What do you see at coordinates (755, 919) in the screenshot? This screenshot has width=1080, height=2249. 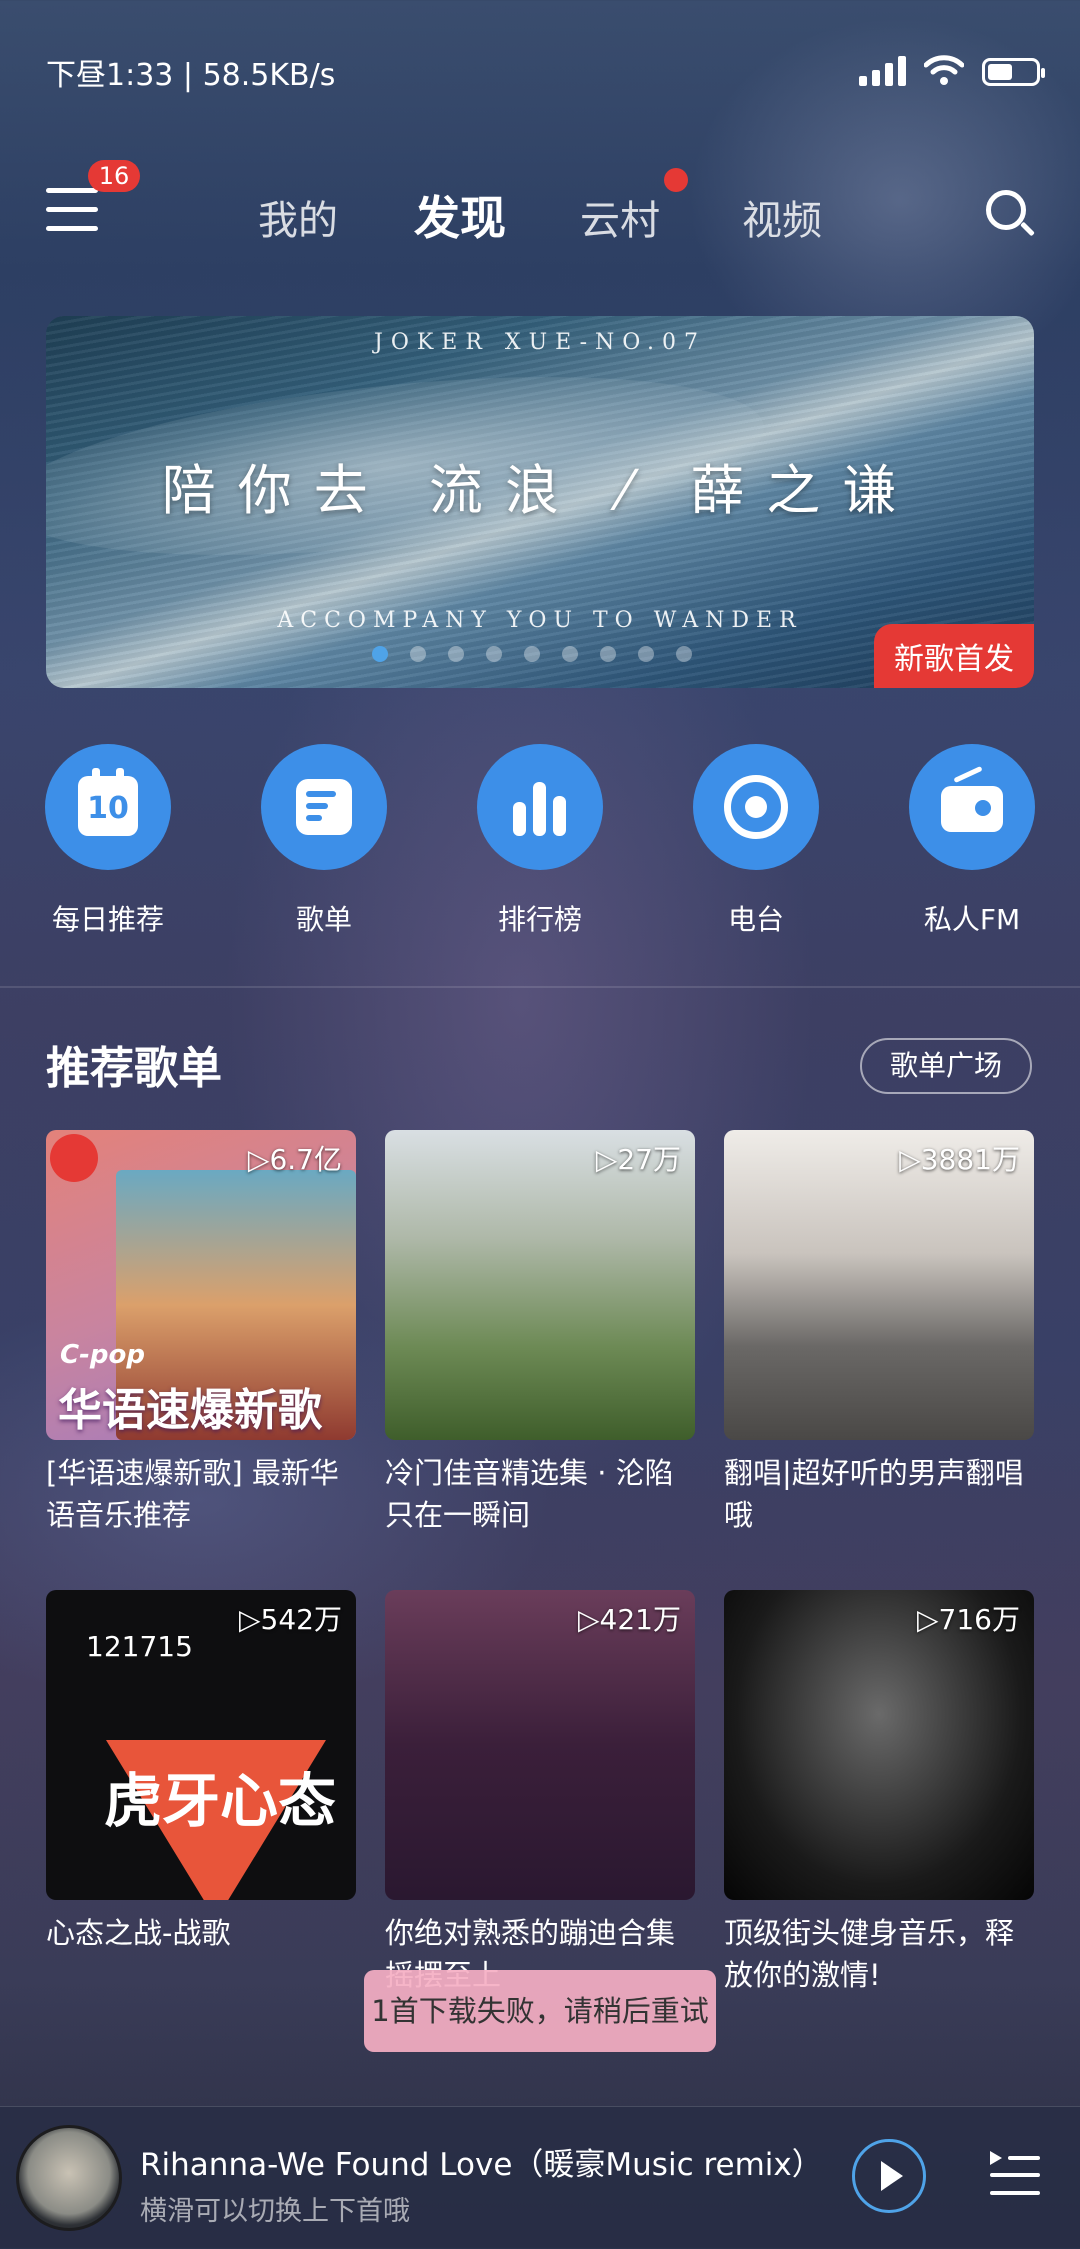 I see `quick-label: 电台` at bounding box center [755, 919].